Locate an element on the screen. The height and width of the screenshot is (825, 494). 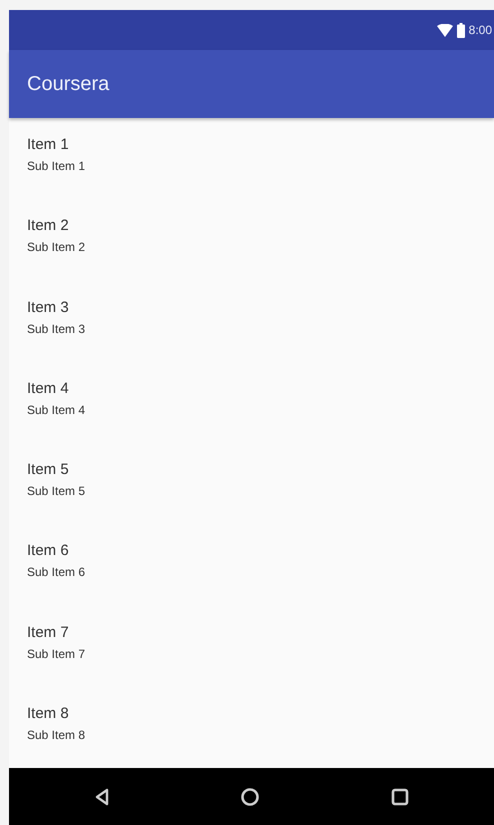
item-subtitle: Sub Item 3 is located at coordinates (56, 329).